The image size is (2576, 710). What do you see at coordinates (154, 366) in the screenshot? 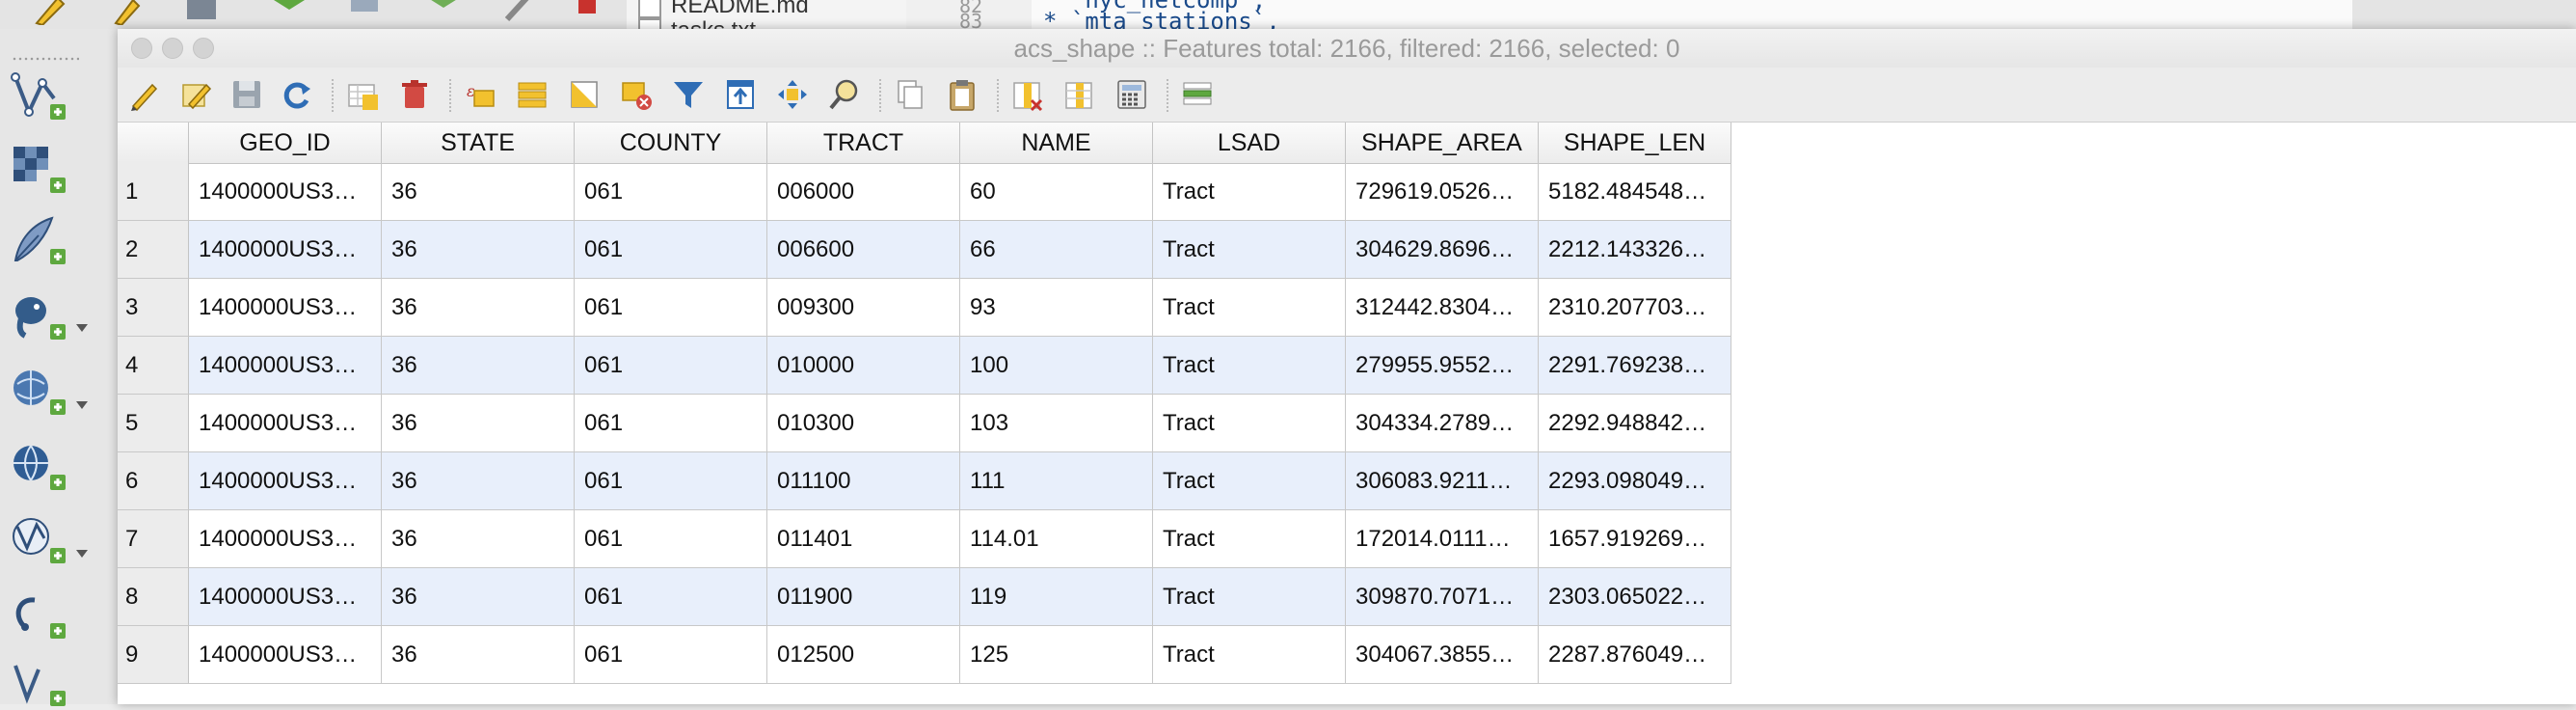
I see `row-number: 4` at bounding box center [154, 366].